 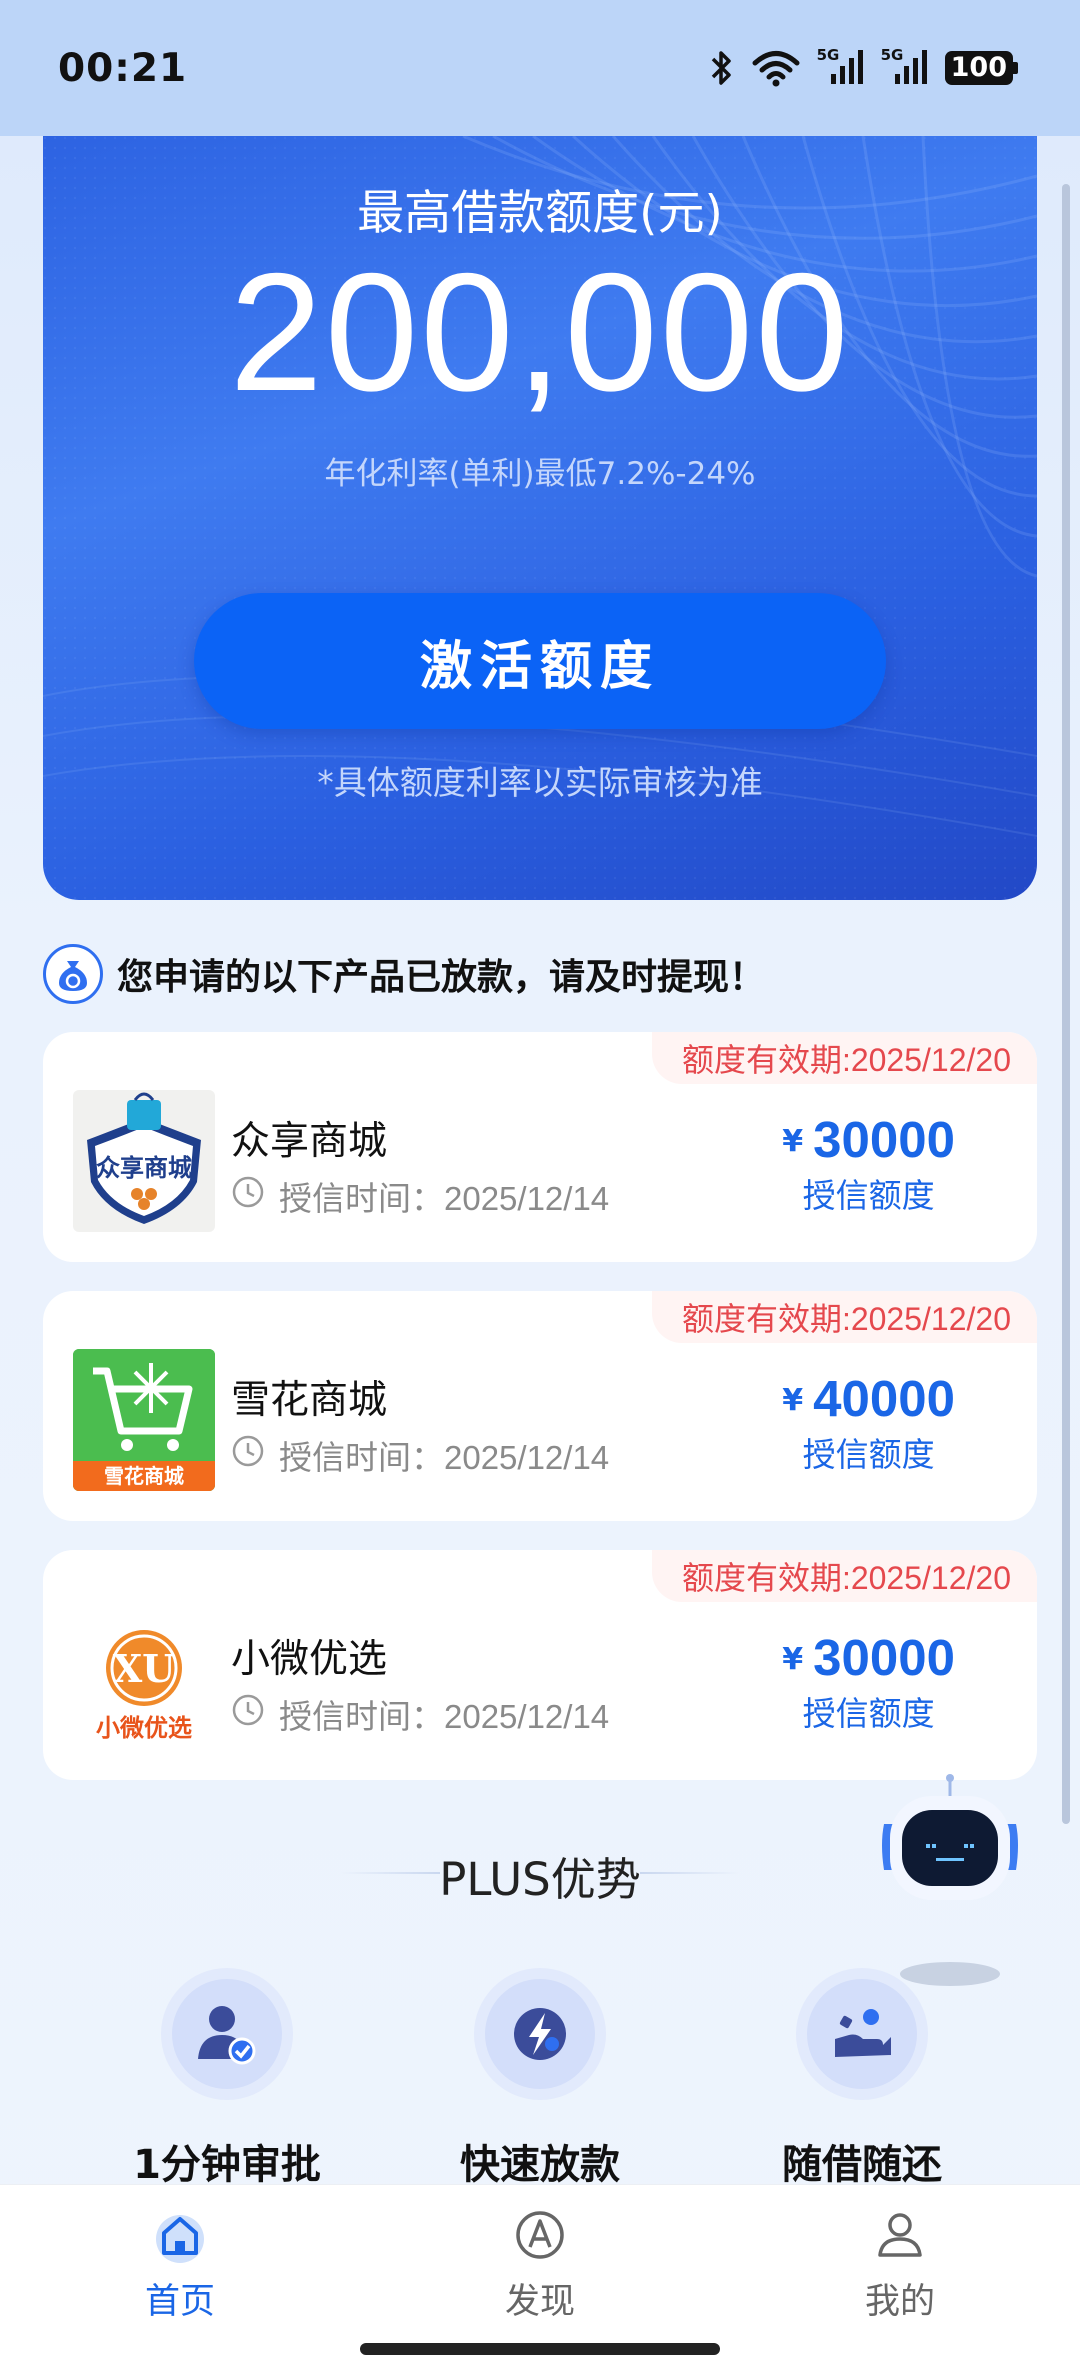 I want to click on compass-icon, so click(x=540, y=2240).